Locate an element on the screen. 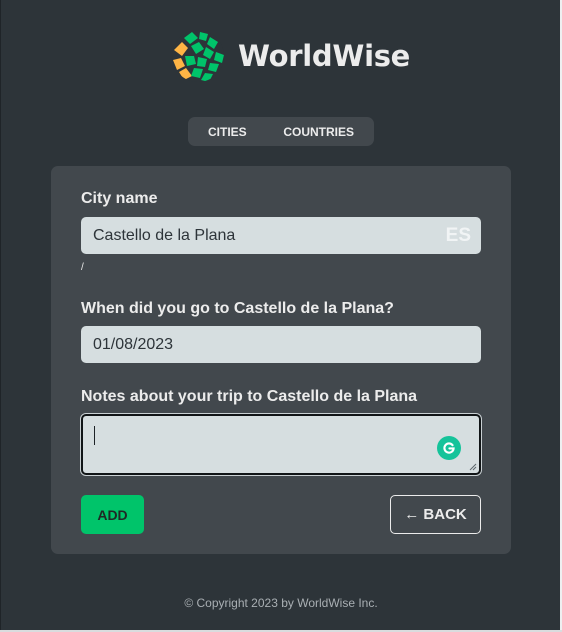 Image resolution: width=562 pixels, height=632 pixels. grammarly-icon is located at coordinates (449, 448).